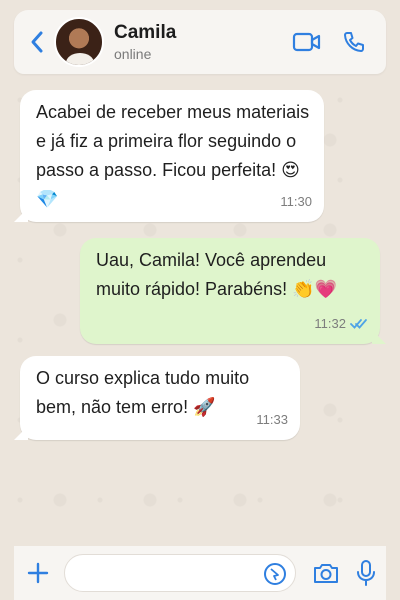 Image resolution: width=400 pixels, height=600 pixels. I want to click on chat-header: Camila online, so click(200, 42).